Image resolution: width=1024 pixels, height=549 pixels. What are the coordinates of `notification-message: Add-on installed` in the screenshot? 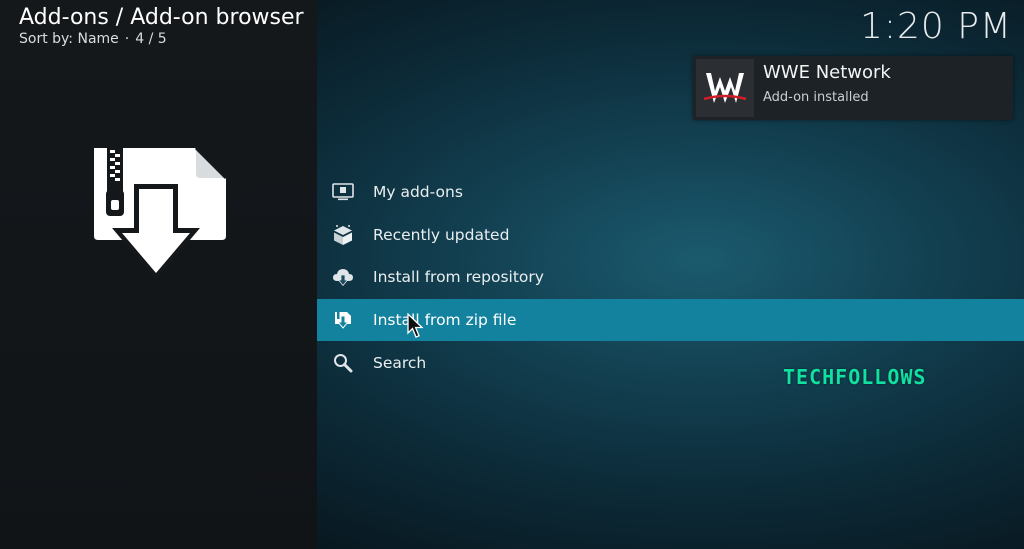 It's located at (816, 97).